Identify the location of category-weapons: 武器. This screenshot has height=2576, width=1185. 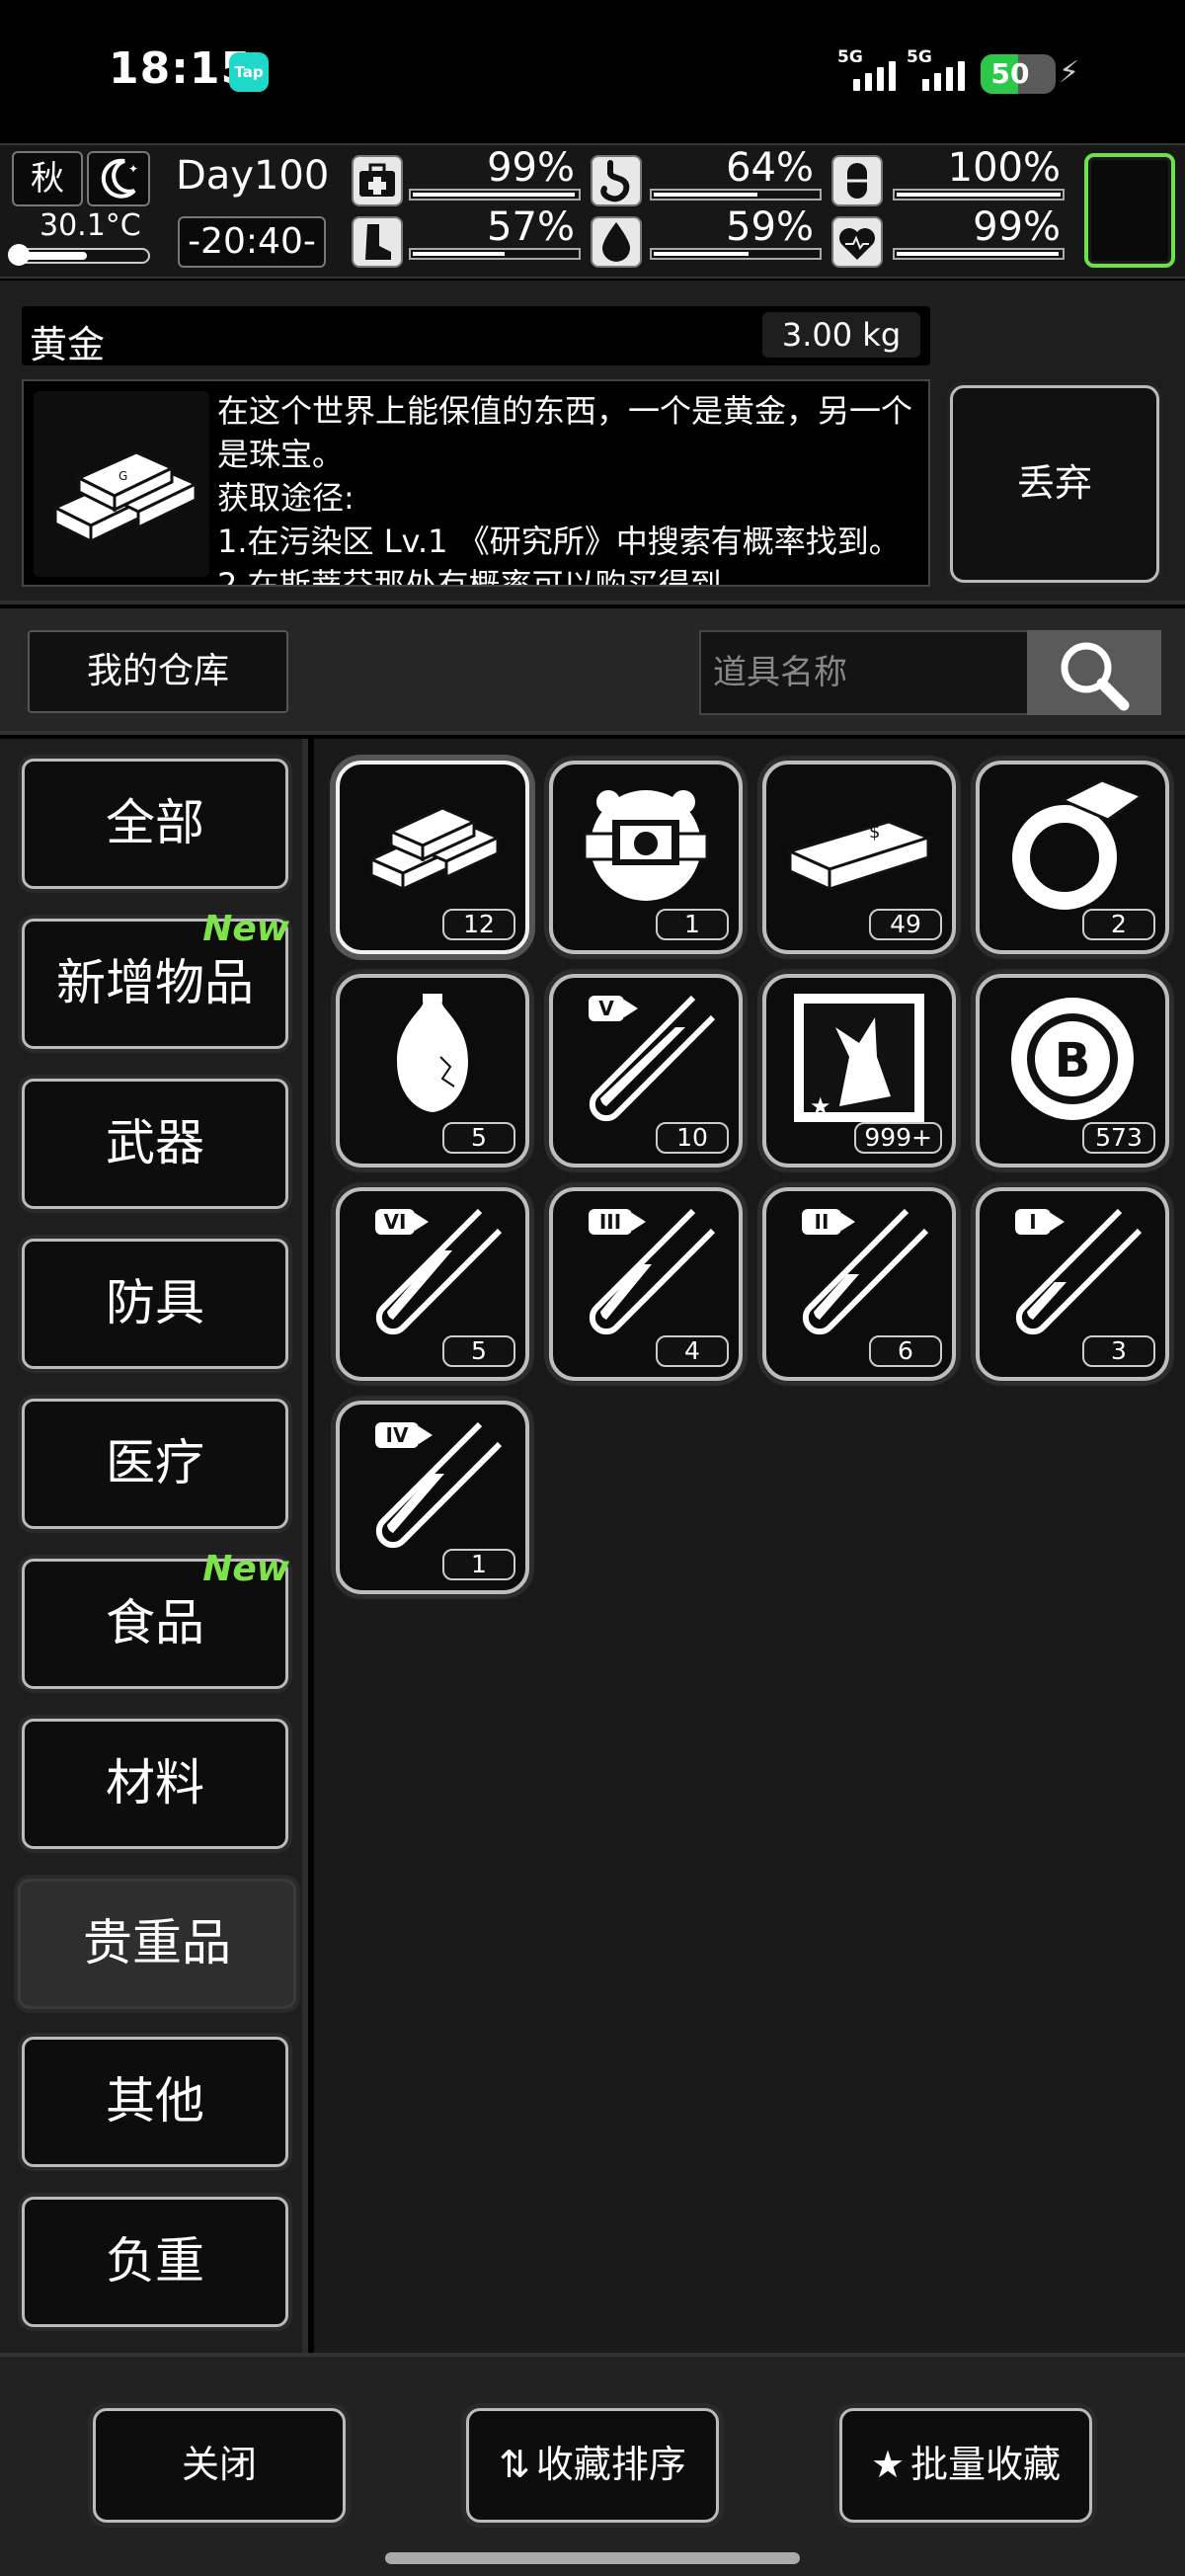
(155, 1144).